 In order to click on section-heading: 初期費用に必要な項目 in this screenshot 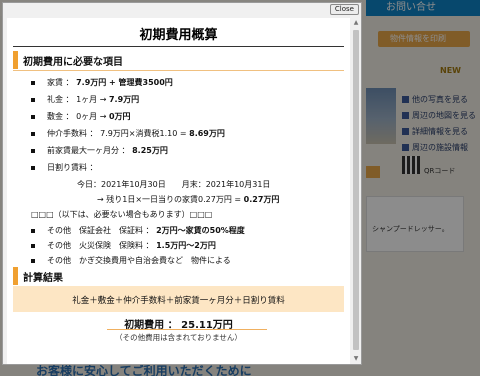, I will do `click(73, 62)`.